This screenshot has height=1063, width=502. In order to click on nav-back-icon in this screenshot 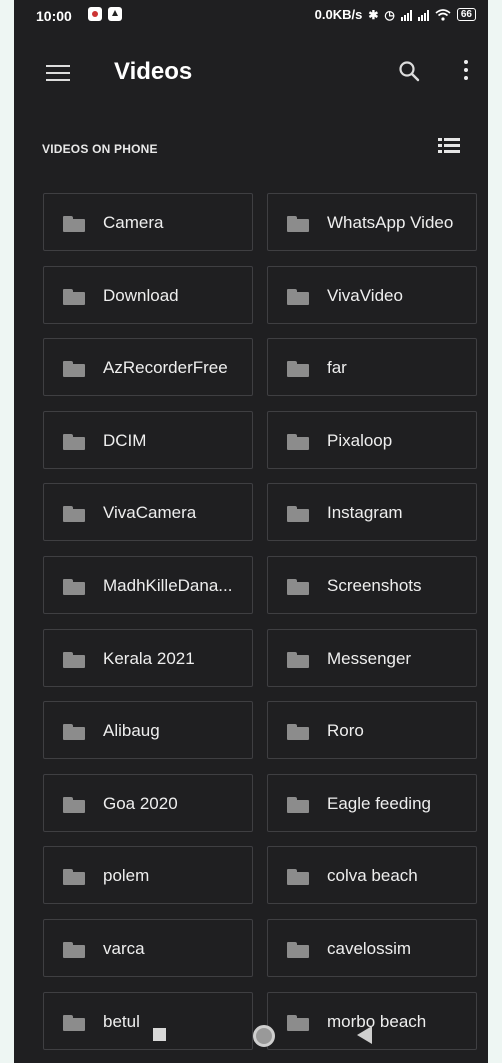, I will do `click(364, 1035)`.